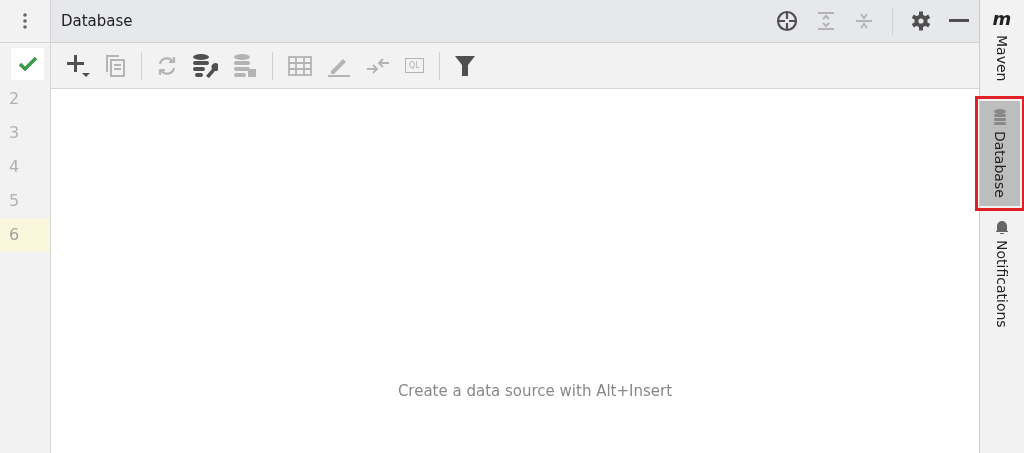 The height and width of the screenshot is (453, 1024). Describe the element at coordinates (14, 167) in the screenshot. I see `line-number: 4` at that location.